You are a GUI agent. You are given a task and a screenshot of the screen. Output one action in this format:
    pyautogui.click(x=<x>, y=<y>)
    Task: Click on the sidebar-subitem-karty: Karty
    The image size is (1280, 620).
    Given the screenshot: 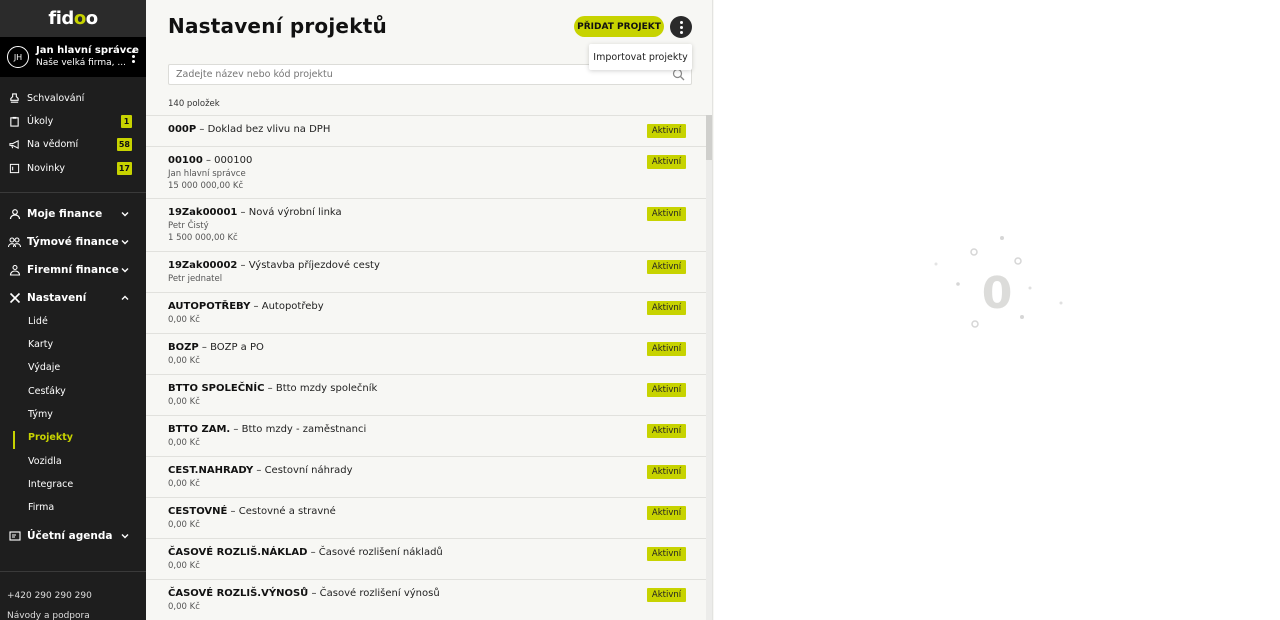 What is the action you would take?
    pyautogui.click(x=40, y=345)
    